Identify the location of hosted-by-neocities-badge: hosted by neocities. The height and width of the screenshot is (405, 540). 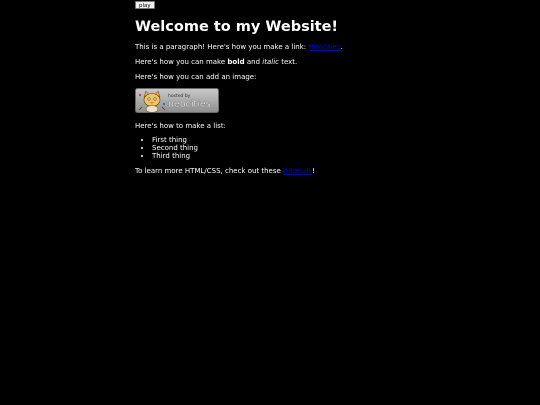
(177, 100).